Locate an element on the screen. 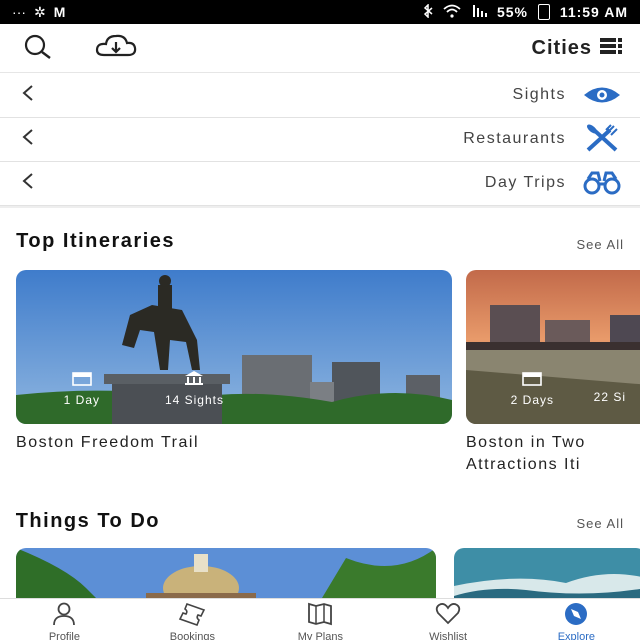 This screenshot has width=640, height=640. nav-explore: Explore is located at coordinates (576, 619).